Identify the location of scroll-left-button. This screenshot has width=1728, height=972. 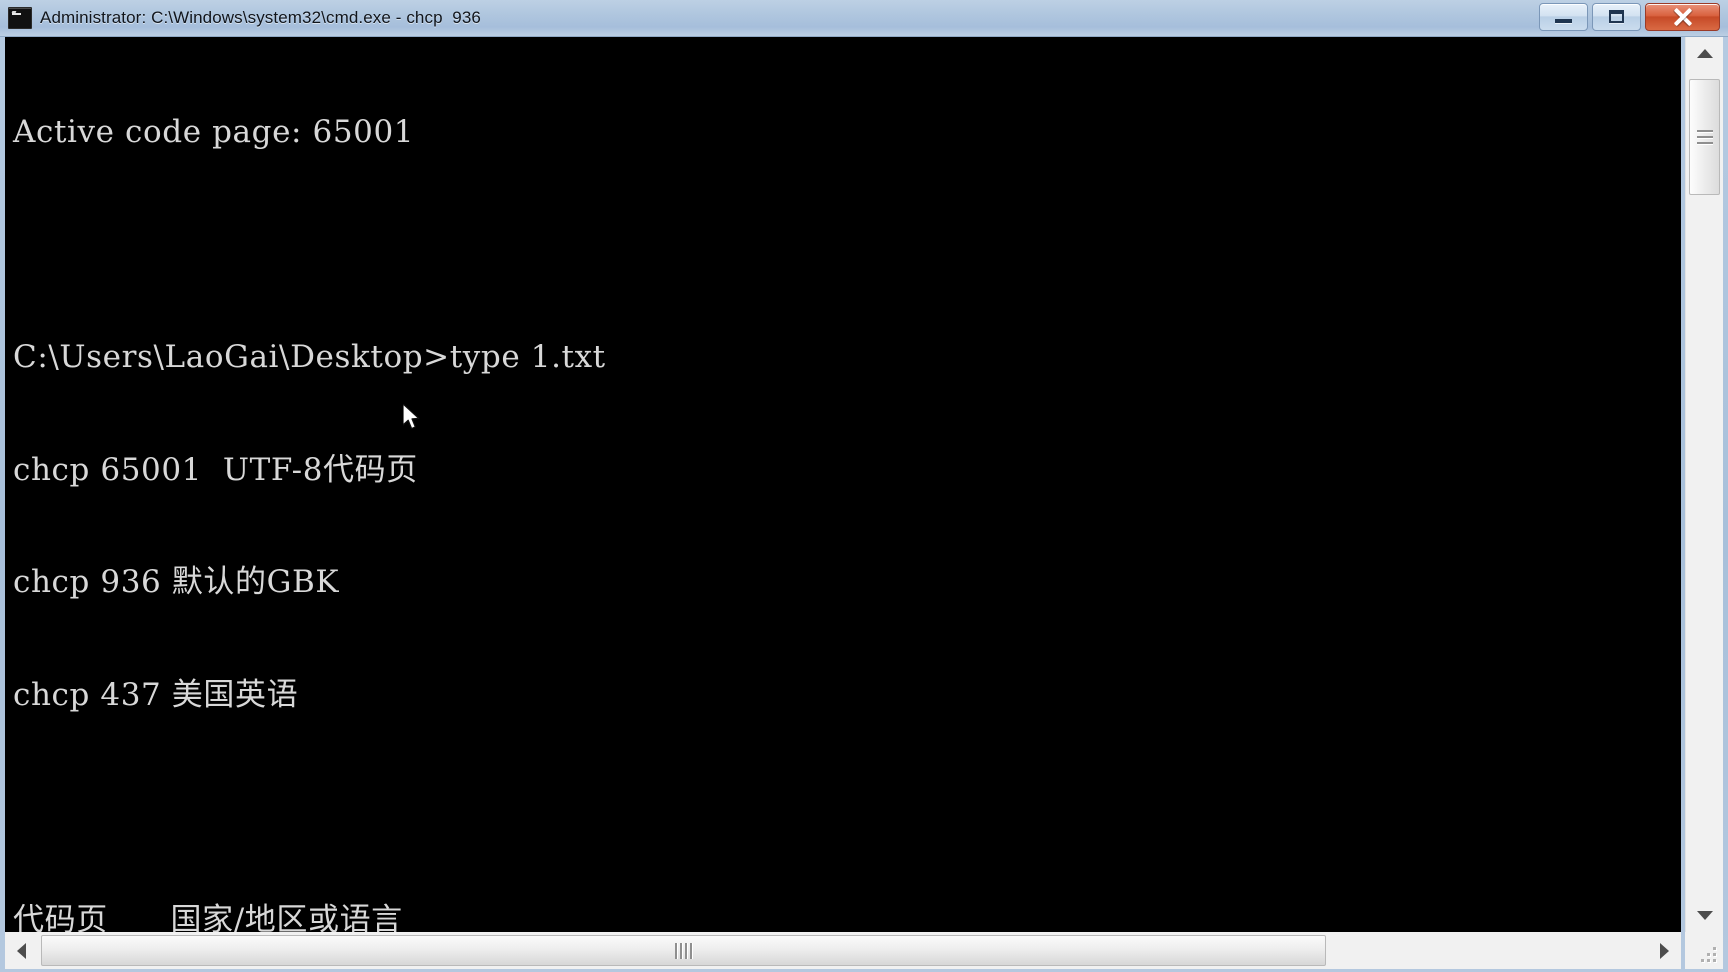
(22, 950).